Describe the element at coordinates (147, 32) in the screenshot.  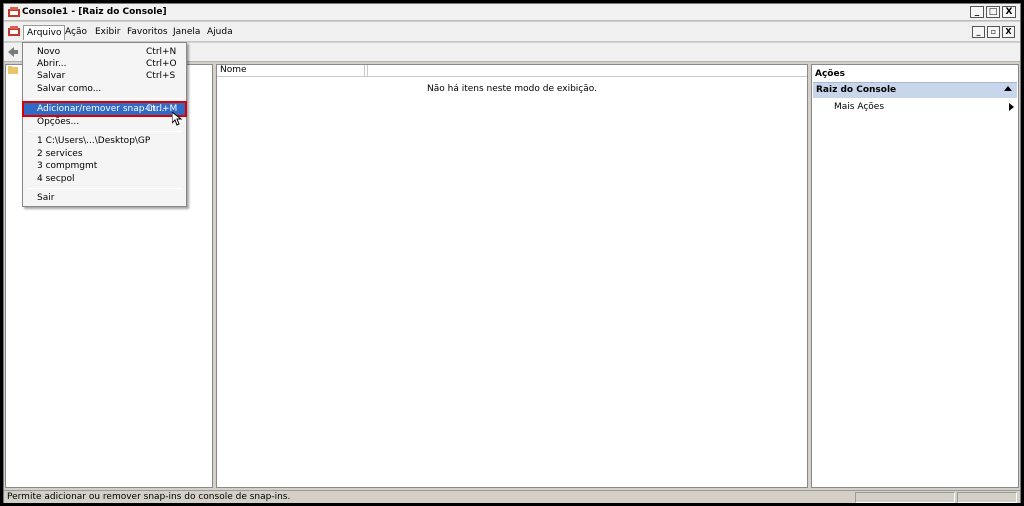
I see `menu-favoritos: Favoritos` at that location.